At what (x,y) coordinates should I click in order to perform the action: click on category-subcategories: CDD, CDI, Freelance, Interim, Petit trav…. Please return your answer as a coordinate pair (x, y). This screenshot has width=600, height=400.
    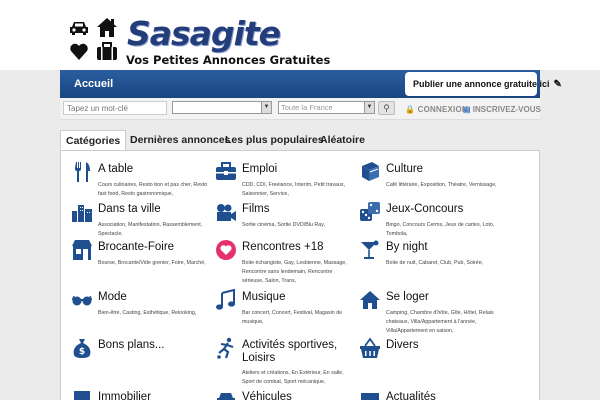
    Looking at the image, I should click on (294, 189).